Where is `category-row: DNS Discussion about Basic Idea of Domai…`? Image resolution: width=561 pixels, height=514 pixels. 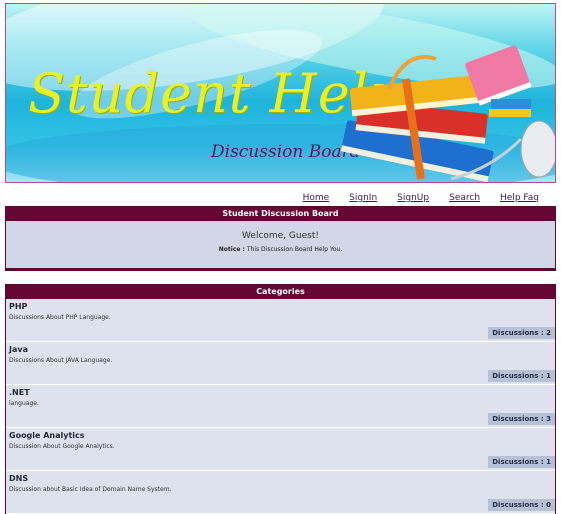
category-row: DNS Discussion about Basic Idea of Domai… is located at coordinates (280, 492).